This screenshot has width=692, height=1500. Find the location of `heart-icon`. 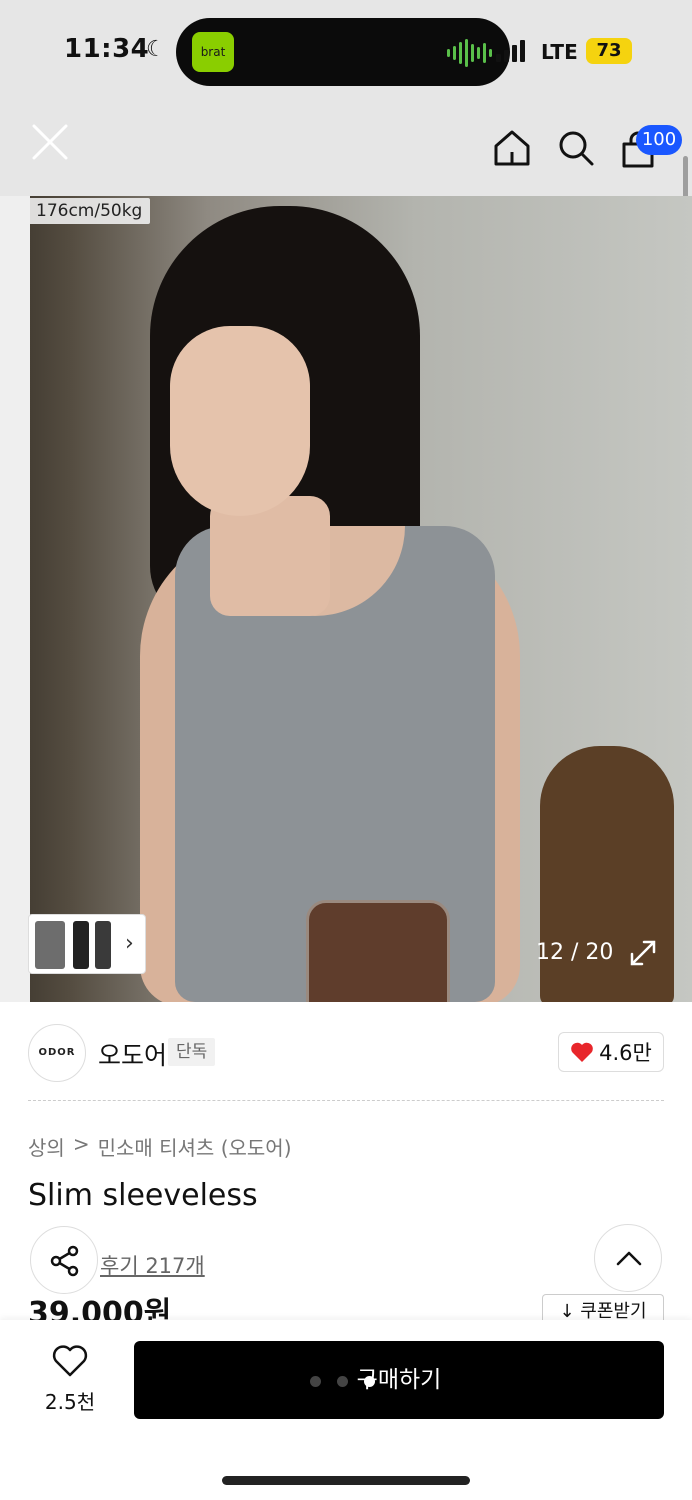

heart-icon is located at coordinates (582, 1052).